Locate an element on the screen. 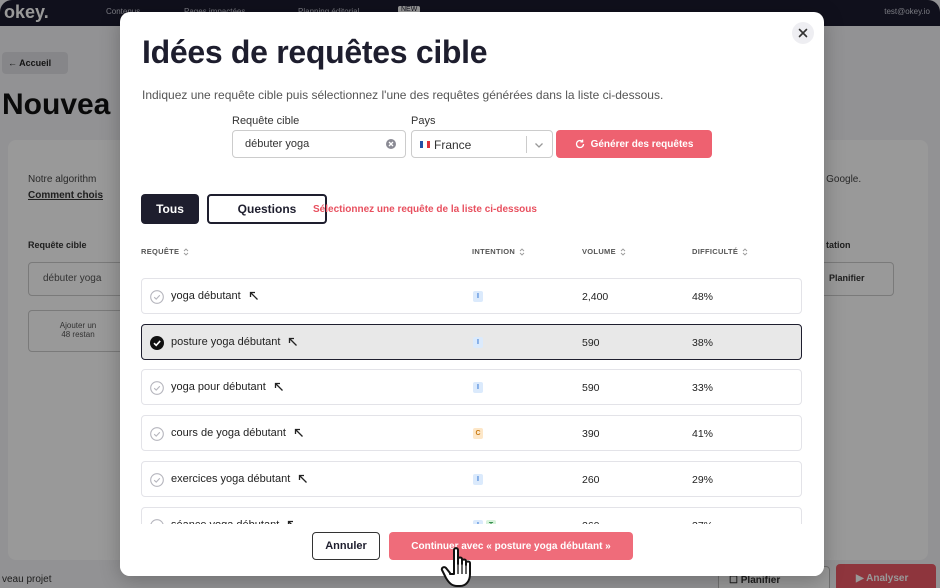 This screenshot has height=588, width=940. back-button: ← Accueil is located at coordinates (35, 63).